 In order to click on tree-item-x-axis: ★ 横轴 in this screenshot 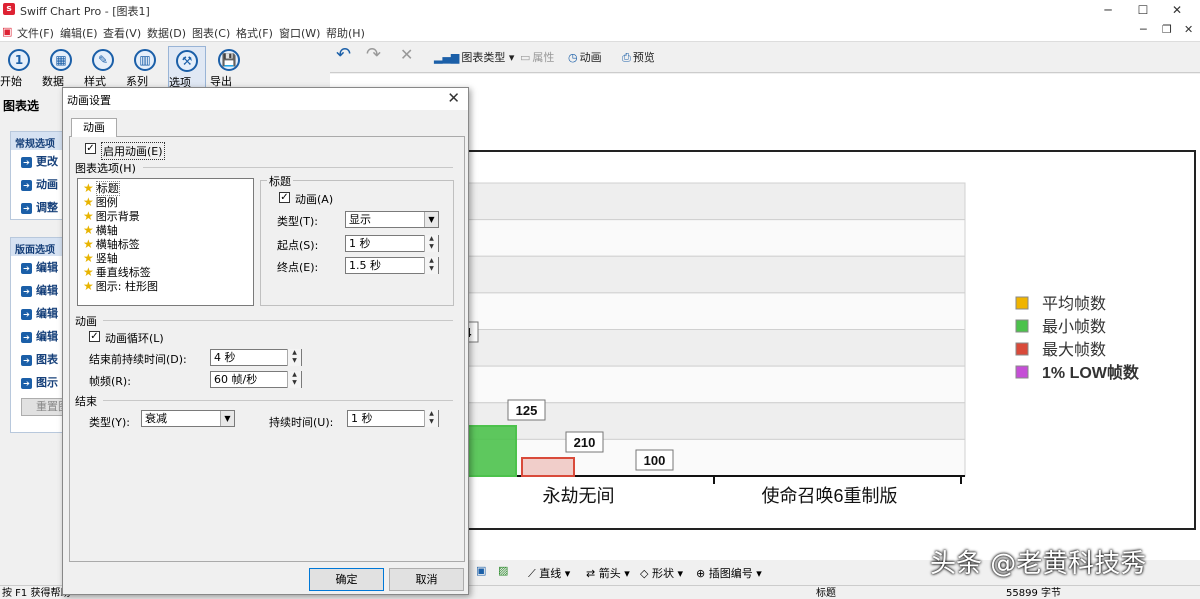, I will do `click(100, 230)`.